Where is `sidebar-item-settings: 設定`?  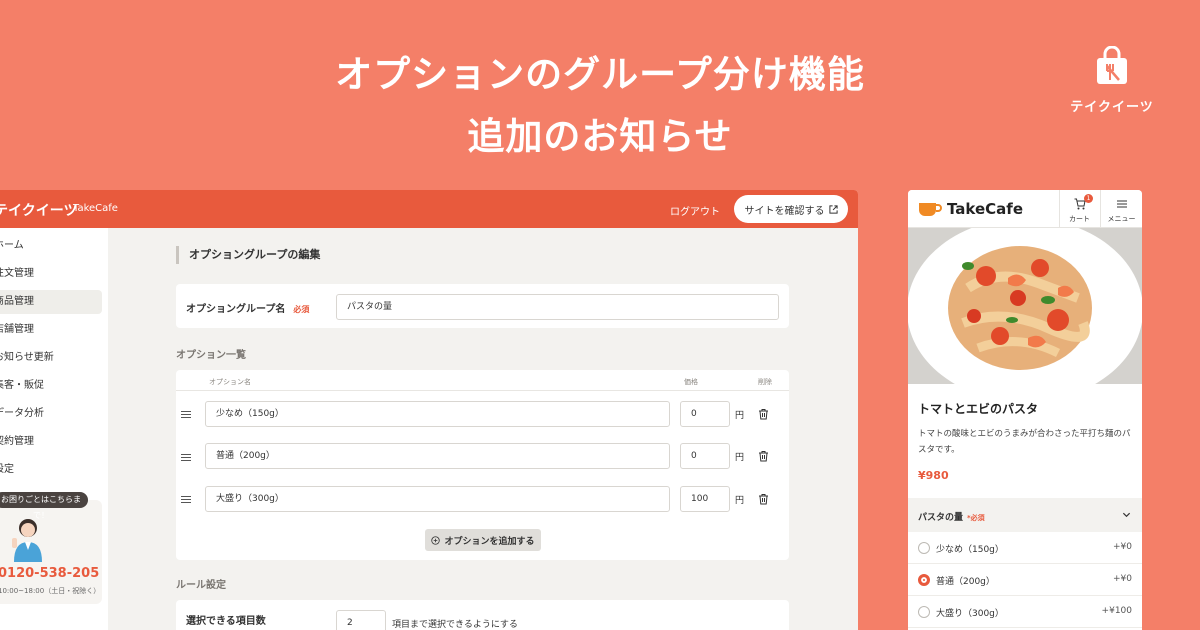
sidebar-item-settings: 設定 is located at coordinates (51, 470).